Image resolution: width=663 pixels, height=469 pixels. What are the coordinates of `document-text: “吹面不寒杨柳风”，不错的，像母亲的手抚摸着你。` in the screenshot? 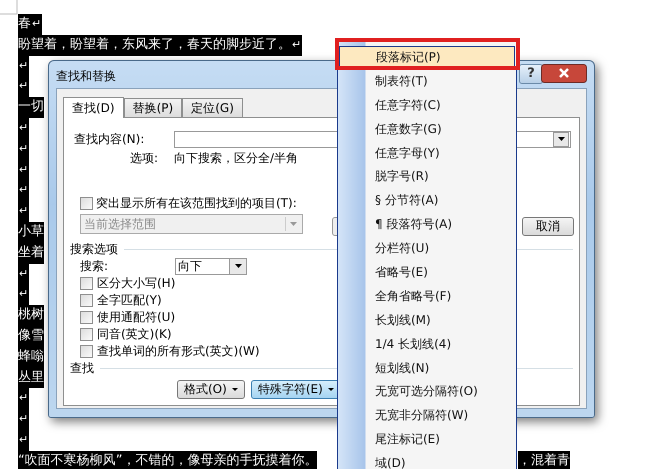 It's located at (168, 459).